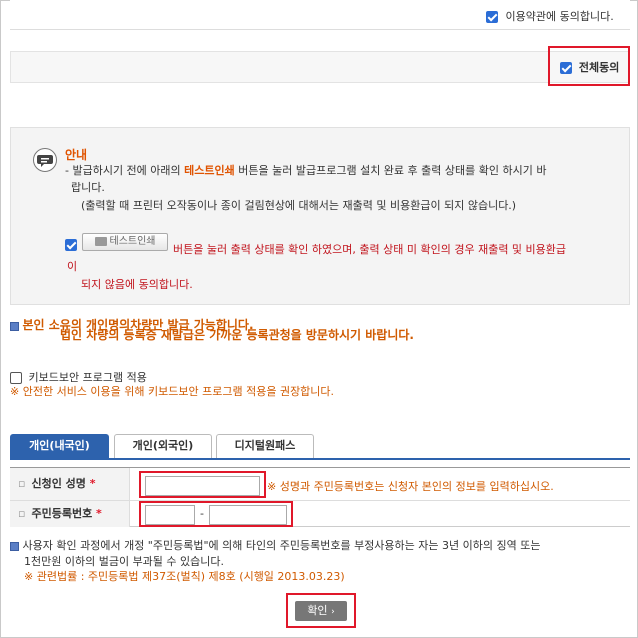 The image size is (638, 638). I want to click on name-row-header: ▫ 신청인 성명 *, so click(70, 484).